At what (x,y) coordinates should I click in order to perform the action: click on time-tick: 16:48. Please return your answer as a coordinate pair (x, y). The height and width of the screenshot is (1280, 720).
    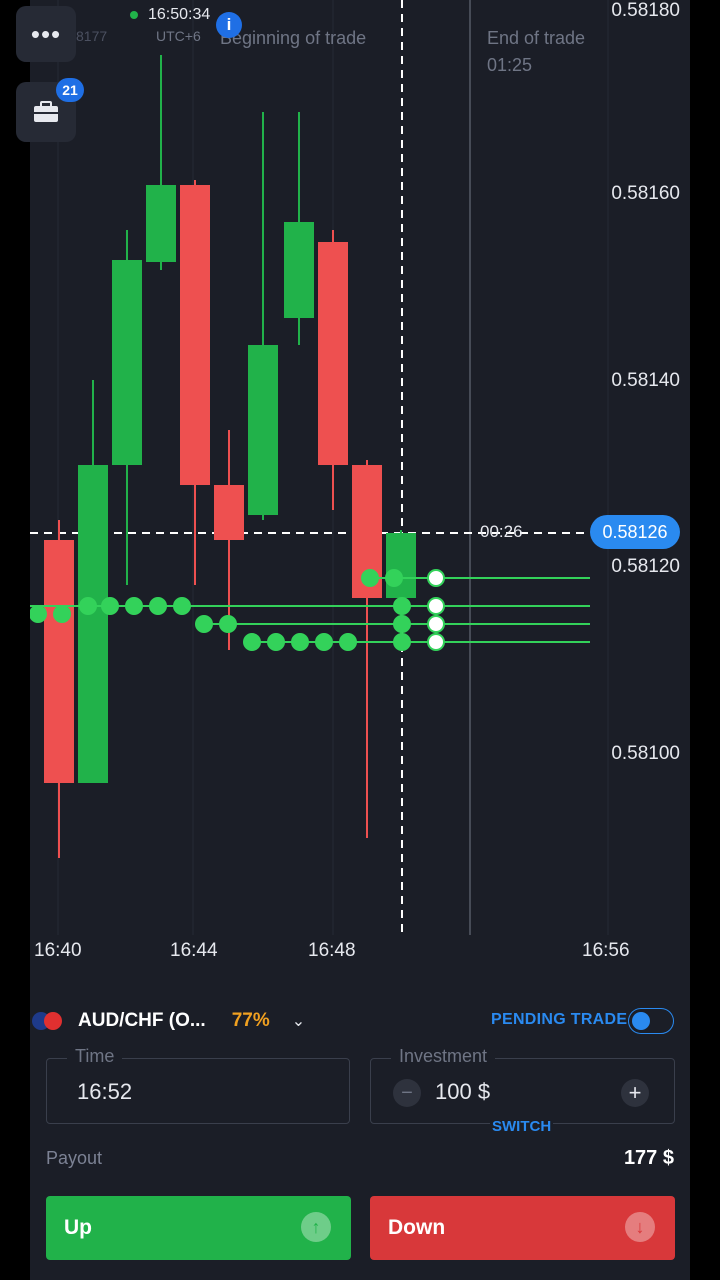
    Looking at the image, I should click on (332, 950).